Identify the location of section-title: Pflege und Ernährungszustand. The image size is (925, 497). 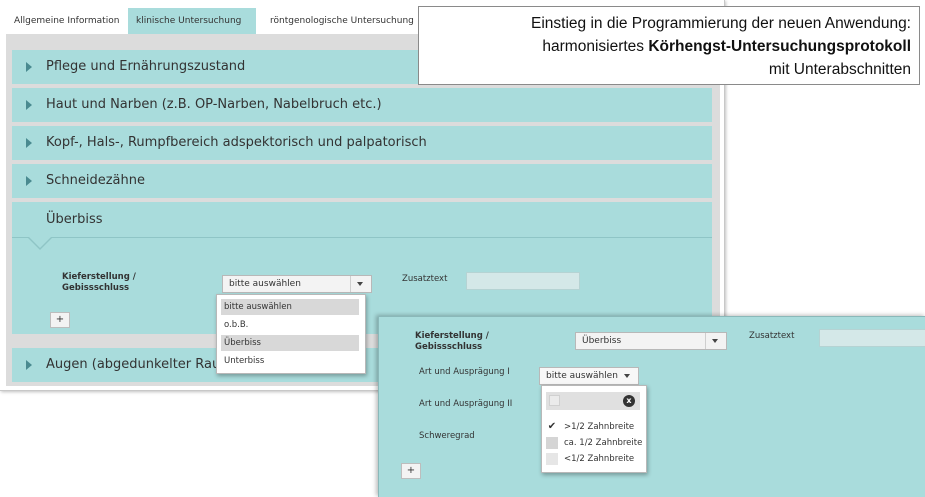
(146, 66).